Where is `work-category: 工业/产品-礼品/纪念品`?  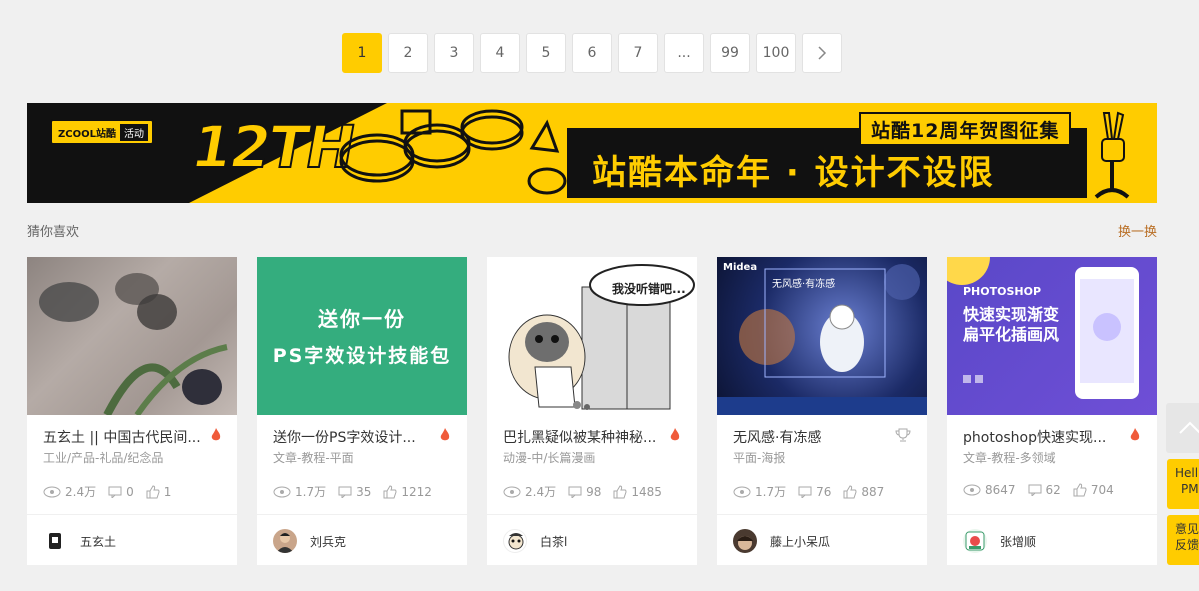 work-category: 工业/产品-礼品/纪念品 is located at coordinates (103, 458).